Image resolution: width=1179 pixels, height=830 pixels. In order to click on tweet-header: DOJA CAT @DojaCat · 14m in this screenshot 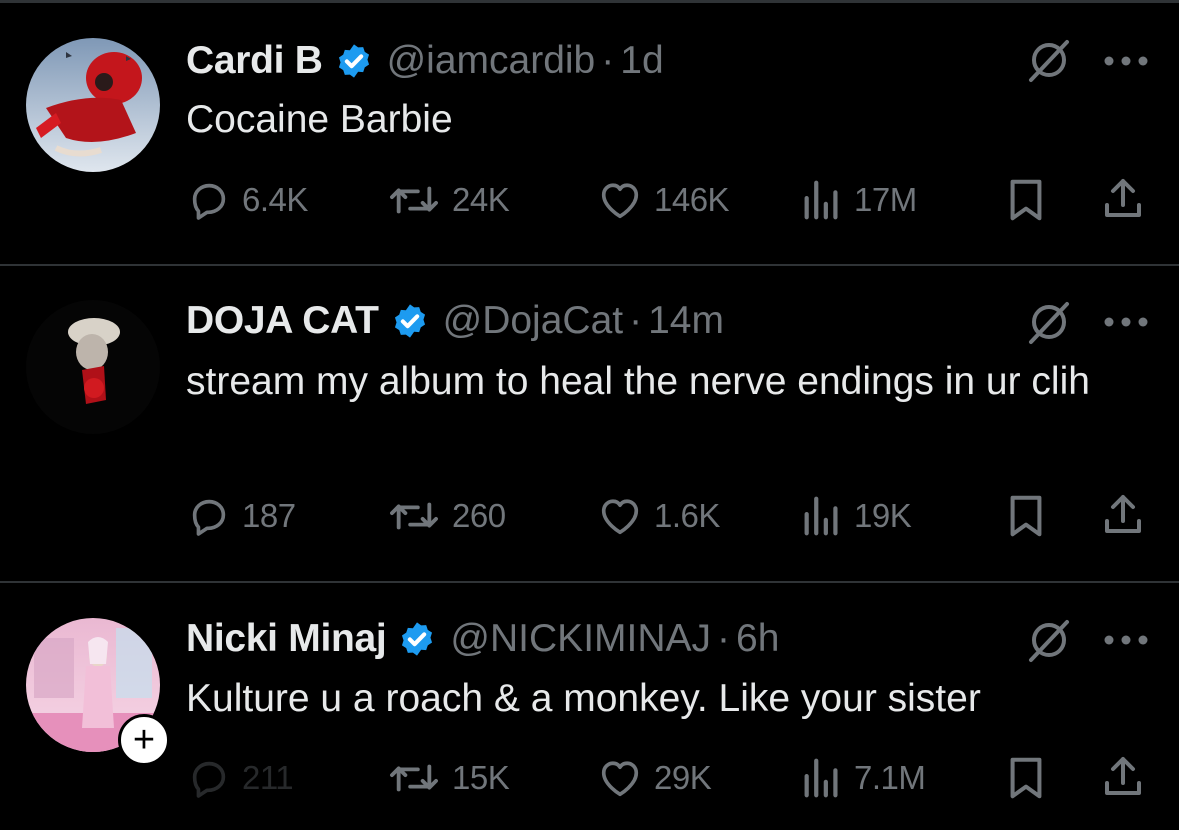, I will do `click(455, 321)`.